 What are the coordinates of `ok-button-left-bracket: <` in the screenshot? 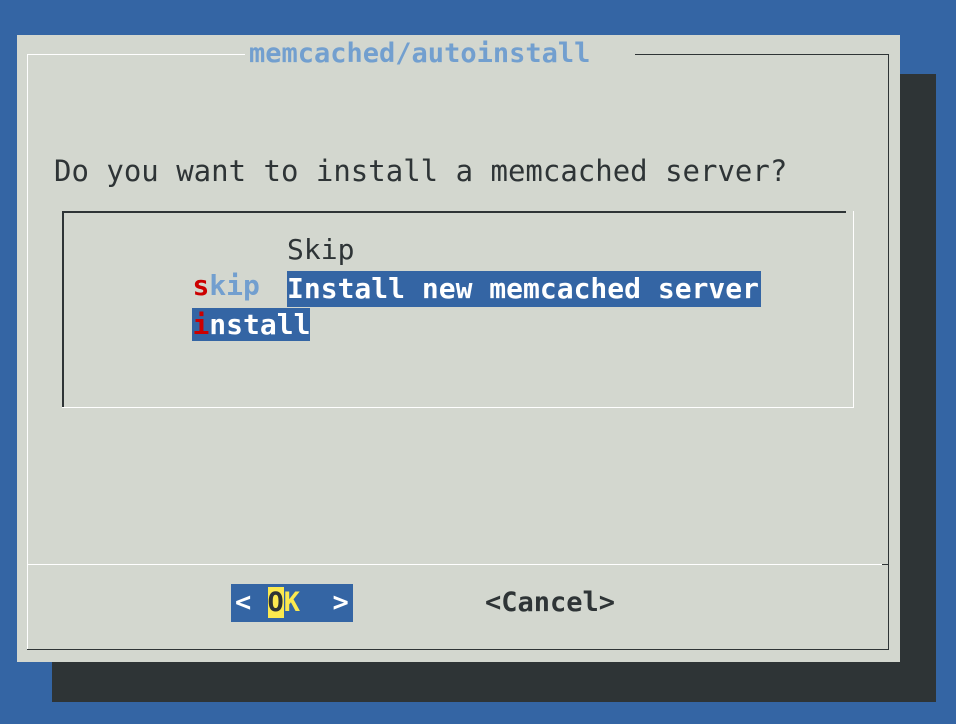 It's located at (251, 602).